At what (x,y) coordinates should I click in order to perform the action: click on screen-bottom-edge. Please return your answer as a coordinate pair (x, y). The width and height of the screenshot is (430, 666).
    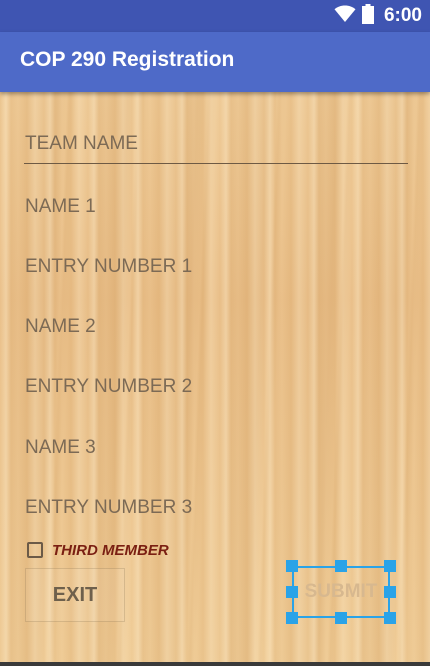
    Looking at the image, I should click on (215, 664).